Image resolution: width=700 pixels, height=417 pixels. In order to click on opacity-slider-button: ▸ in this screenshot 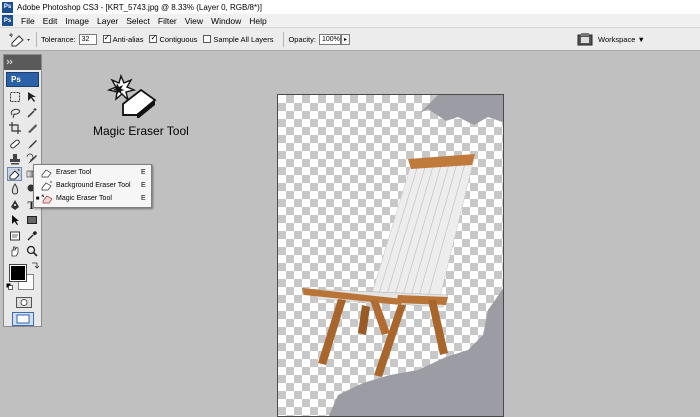, I will do `click(345, 39)`.